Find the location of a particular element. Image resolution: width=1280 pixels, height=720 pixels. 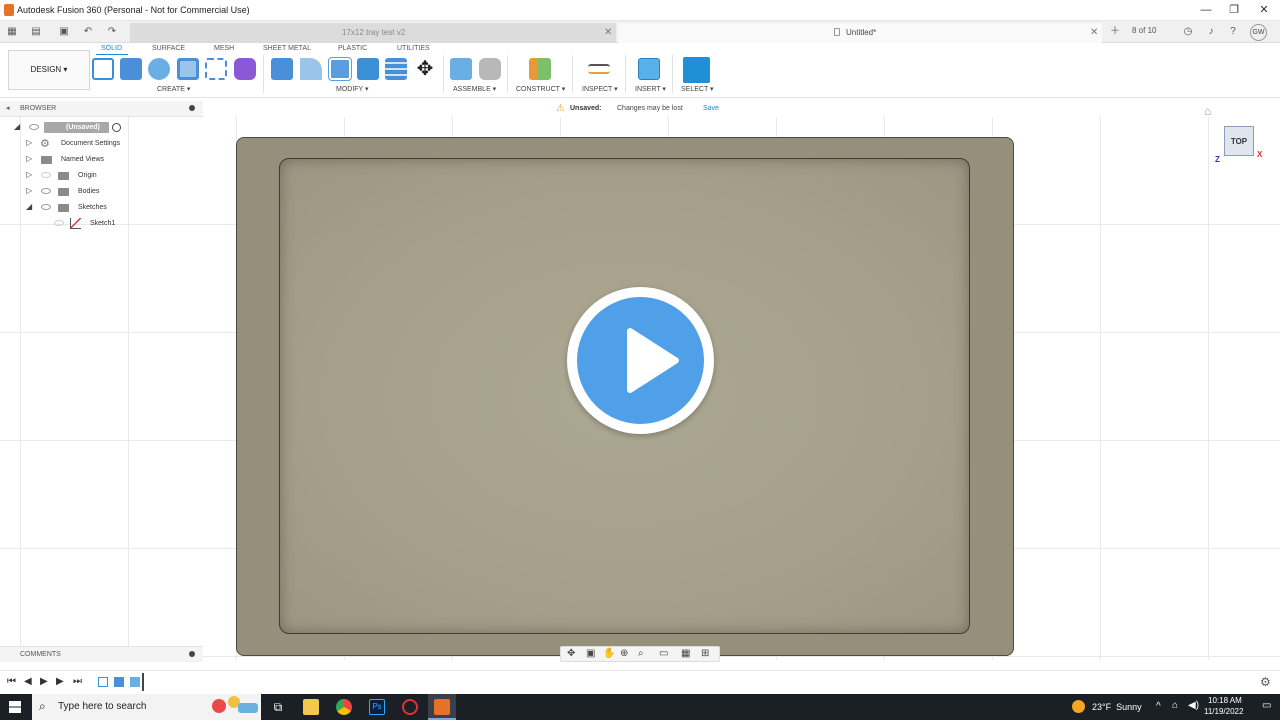

photoshop-icon: Ps is located at coordinates (377, 707).